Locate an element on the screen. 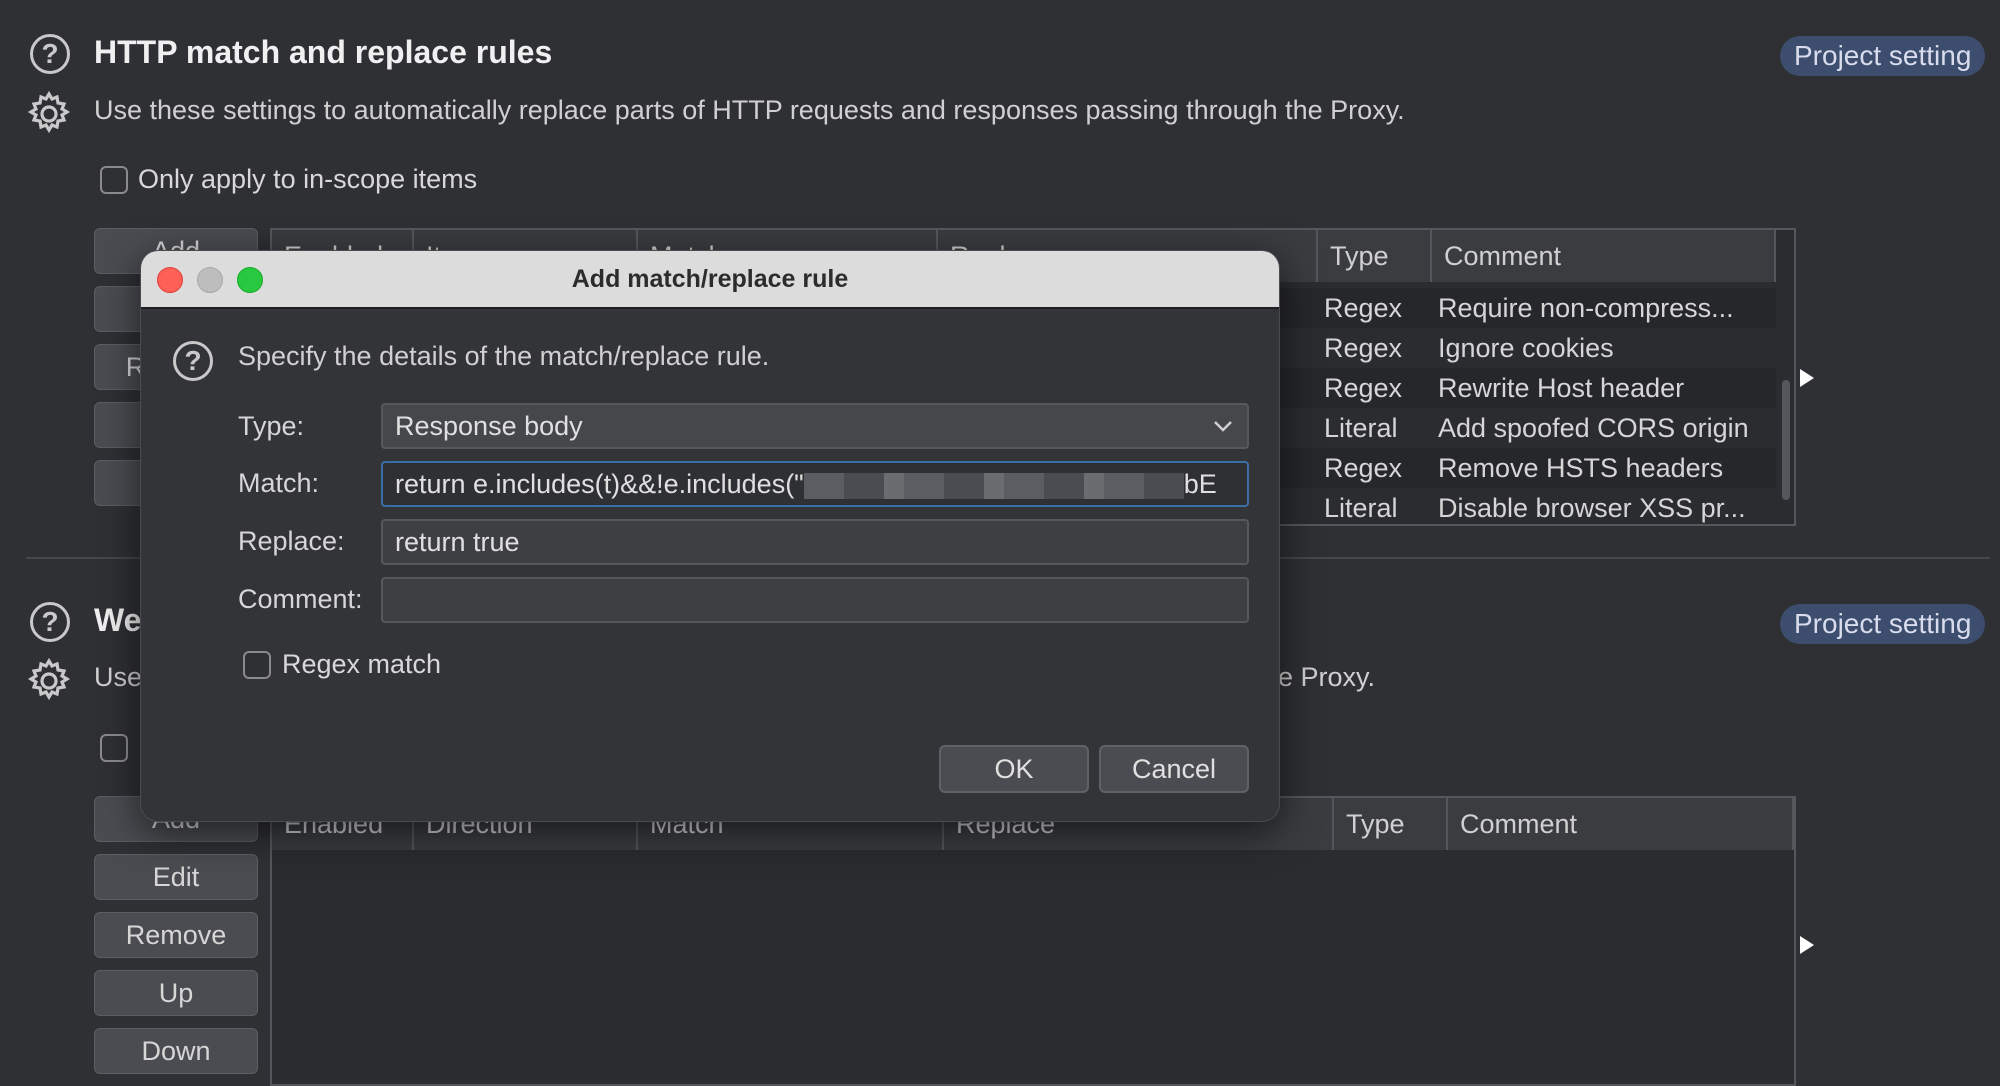  row-comment: Remove HSTS headers is located at coordinates (1581, 468).